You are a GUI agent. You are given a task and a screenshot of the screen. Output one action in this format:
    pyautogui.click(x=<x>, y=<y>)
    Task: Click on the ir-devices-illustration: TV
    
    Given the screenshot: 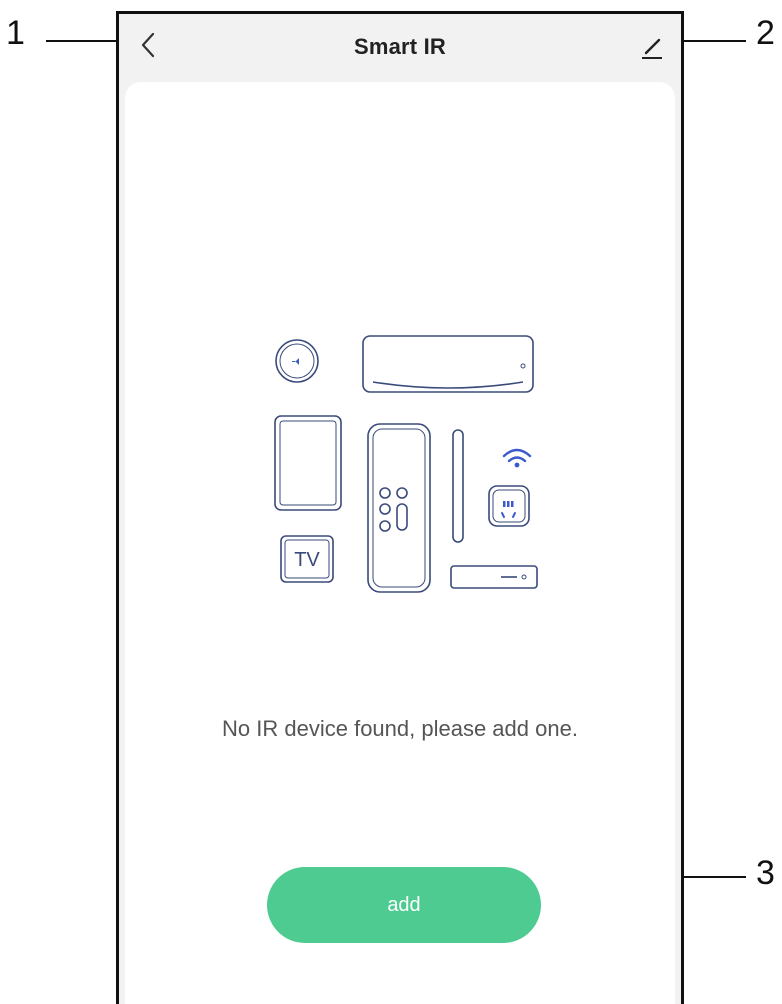 What is the action you would take?
    pyautogui.click(x=406, y=464)
    